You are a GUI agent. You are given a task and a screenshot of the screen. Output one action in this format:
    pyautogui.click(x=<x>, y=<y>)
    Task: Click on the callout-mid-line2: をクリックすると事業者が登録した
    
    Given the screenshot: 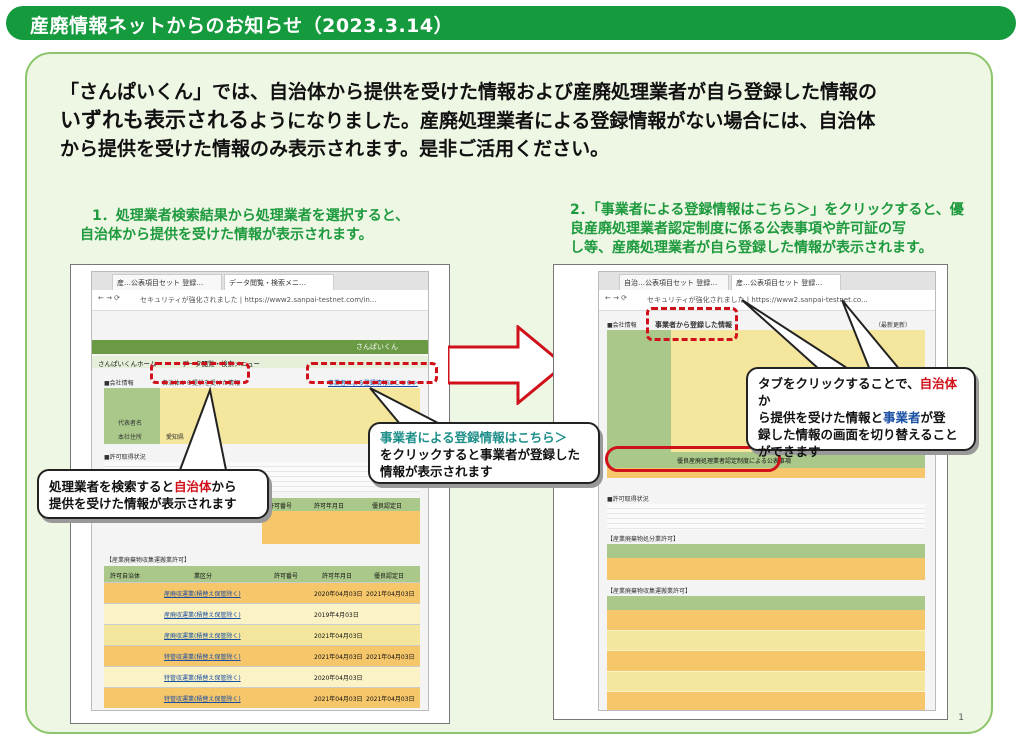 What is the action you would take?
    pyautogui.click(x=480, y=454)
    